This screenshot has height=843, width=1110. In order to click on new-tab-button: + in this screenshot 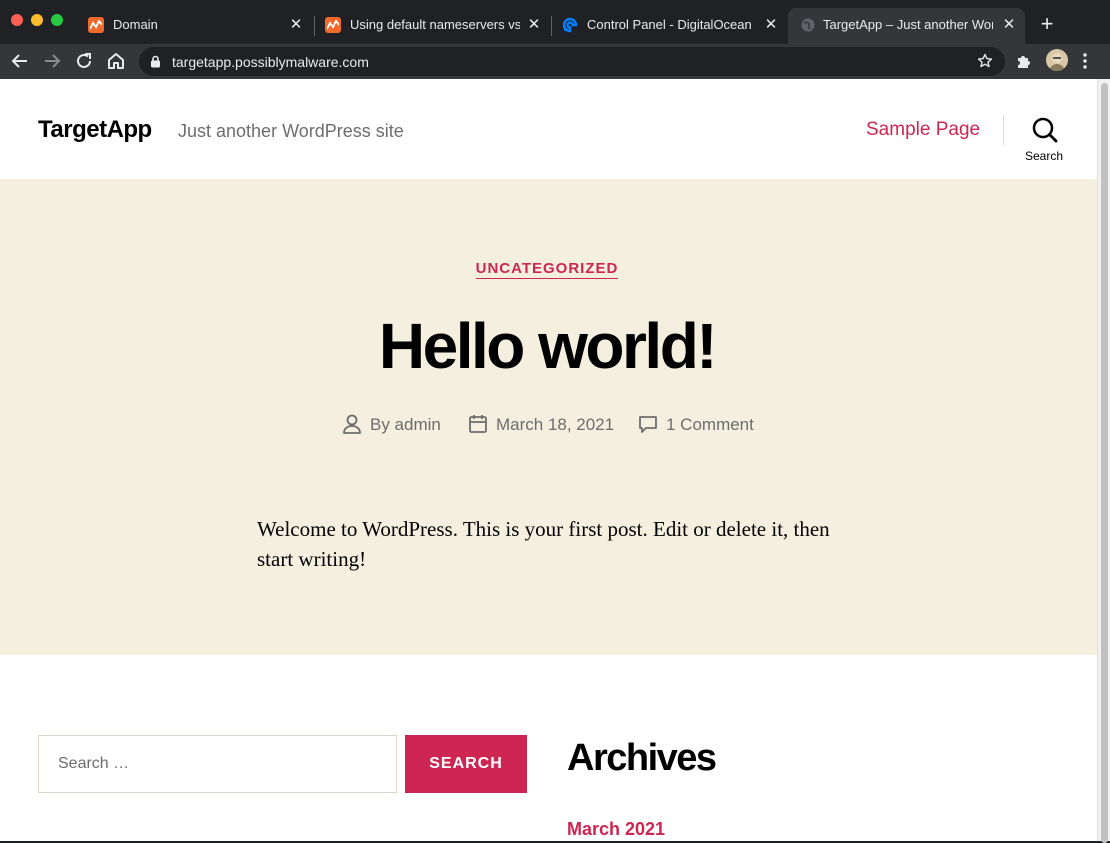, I will do `click(1047, 24)`.